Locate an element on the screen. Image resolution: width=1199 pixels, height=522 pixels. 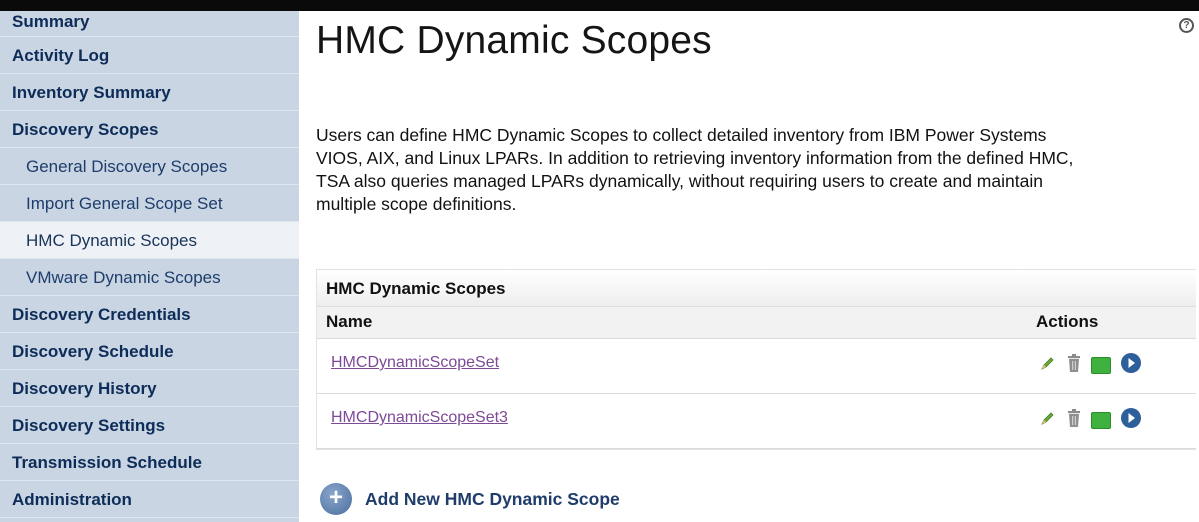
top-border is located at coordinates (599, 5).